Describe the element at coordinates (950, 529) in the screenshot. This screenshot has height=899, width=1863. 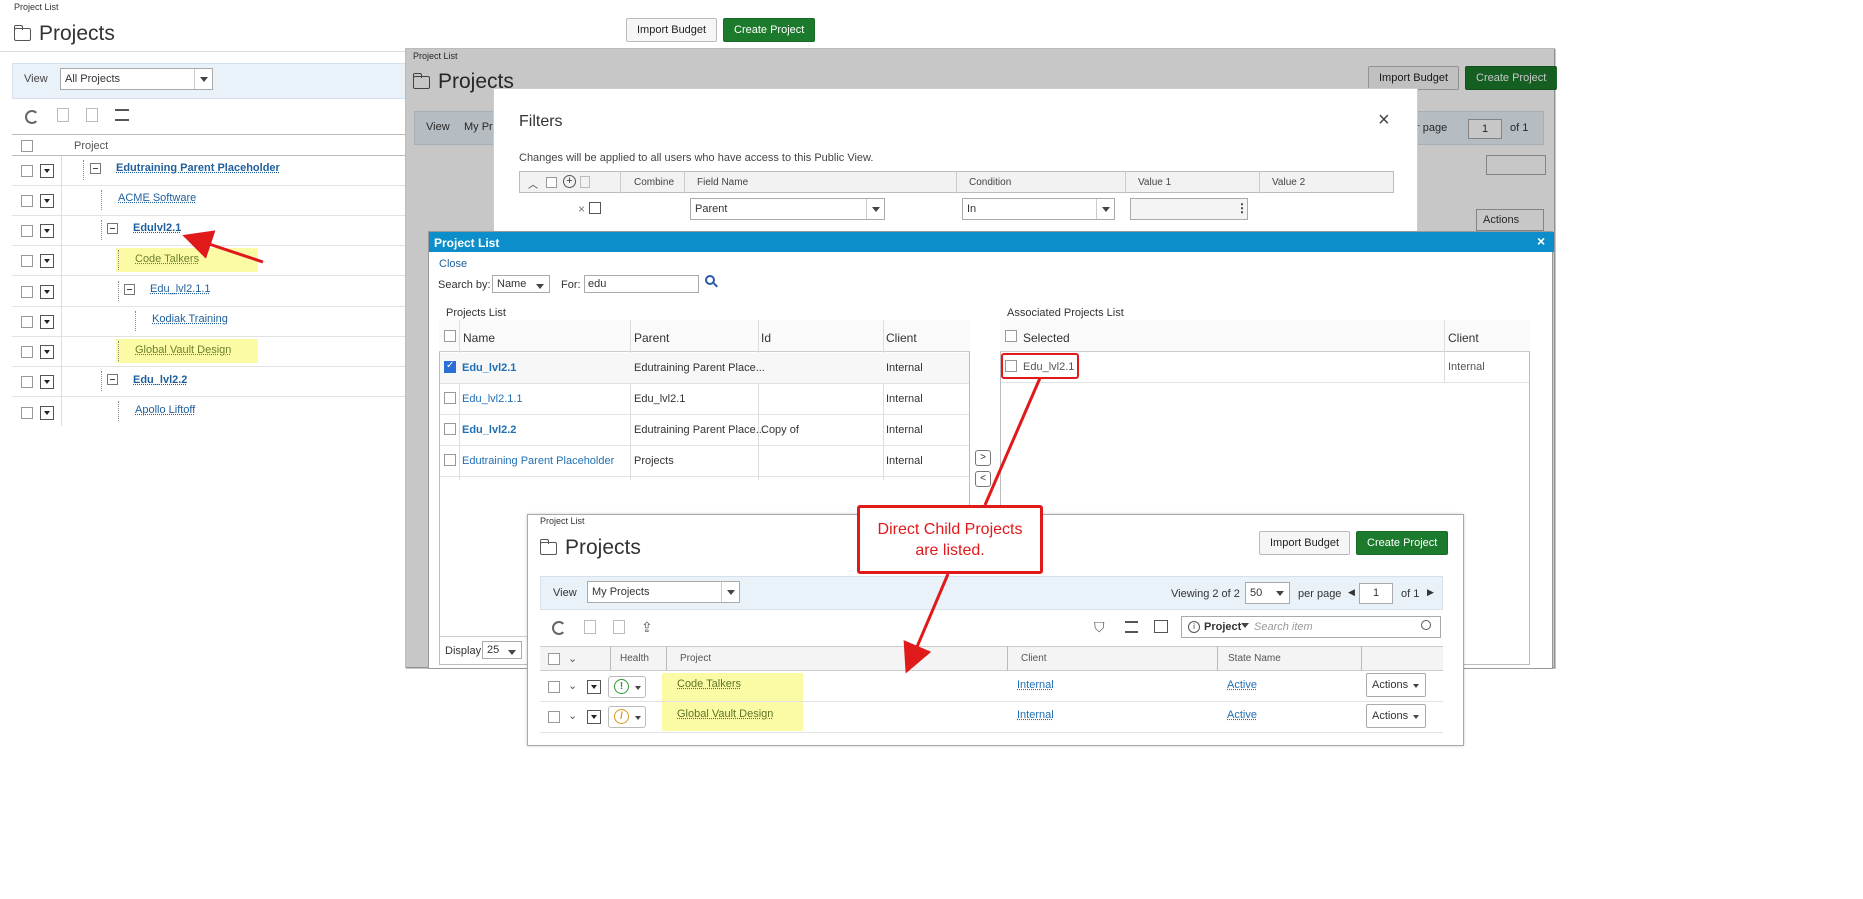
I see `callout-line1: Direct Child Projects` at that location.